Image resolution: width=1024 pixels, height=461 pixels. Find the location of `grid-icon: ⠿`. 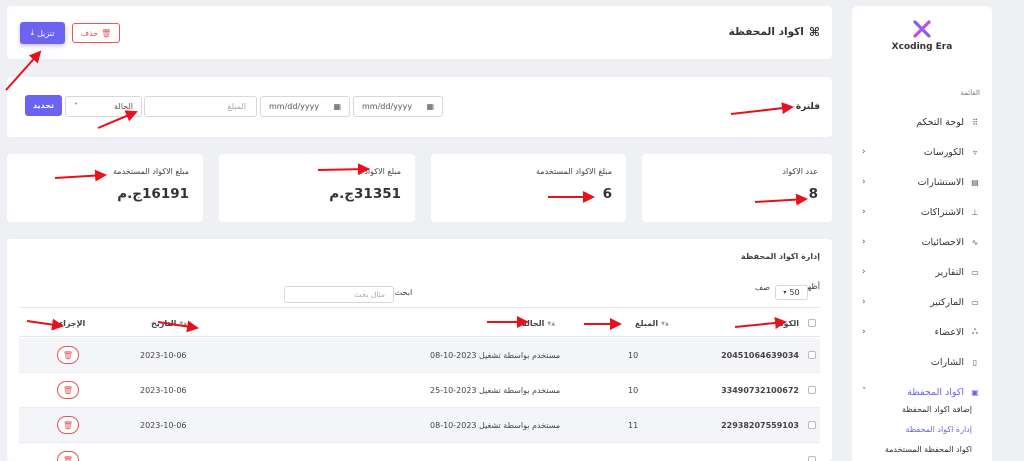

grid-icon: ⠿ is located at coordinates (975, 122).